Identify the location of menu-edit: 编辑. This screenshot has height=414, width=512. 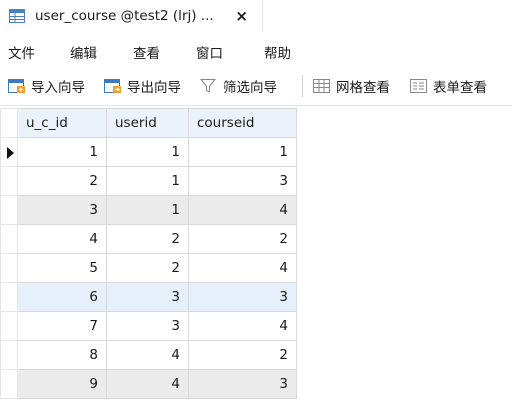
(83, 52).